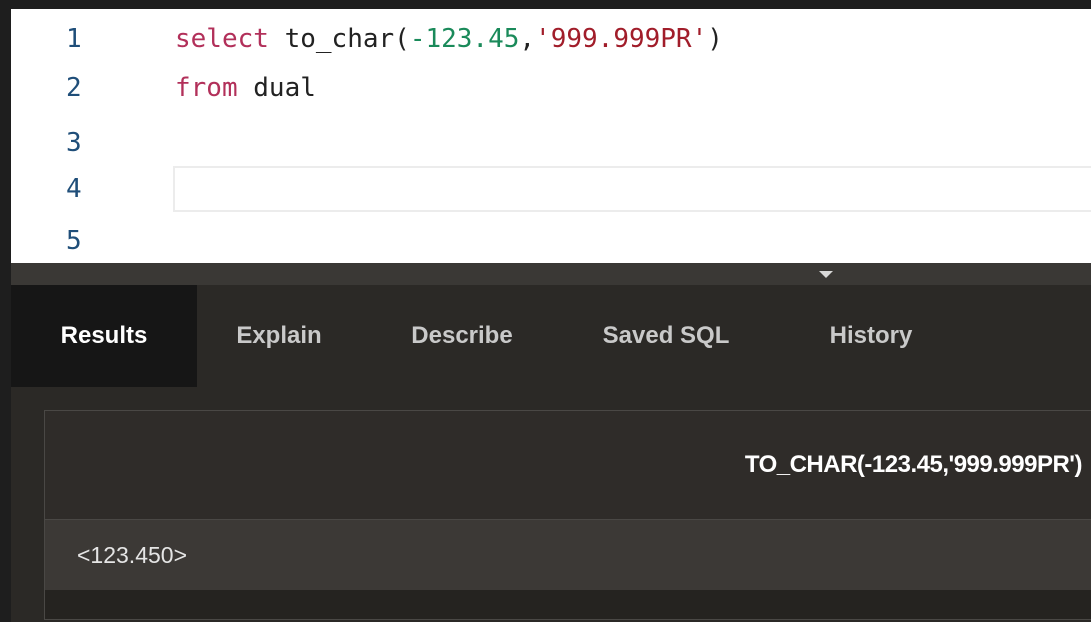 This screenshot has width=1091, height=622. Describe the element at coordinates (568, 555) in the screenshot. I see `table-row: <123.450>` at that location.